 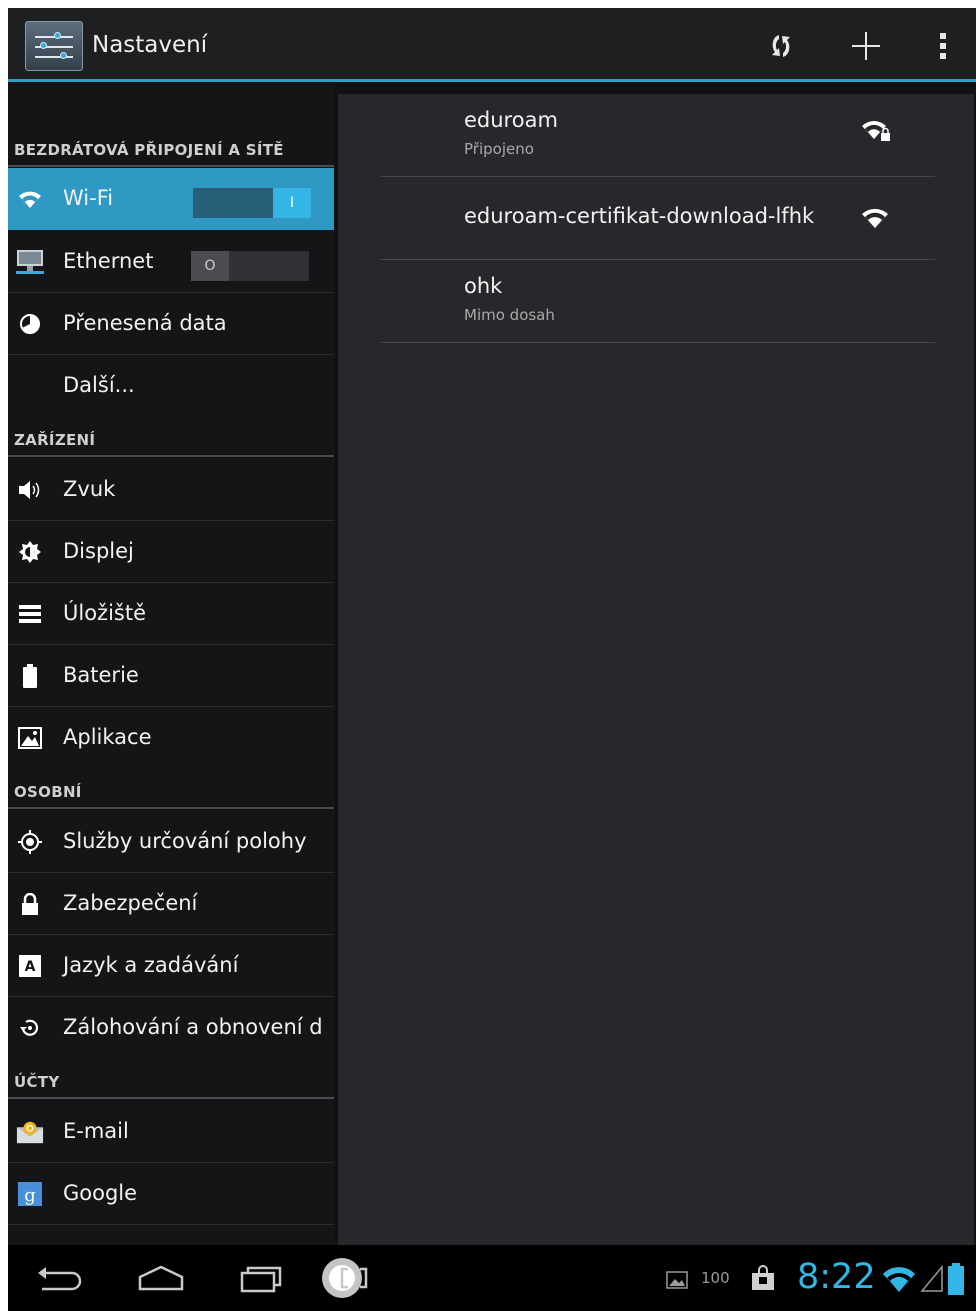 I want to click on data-usage-label: Přenesená data, so click(x=145, y=323).